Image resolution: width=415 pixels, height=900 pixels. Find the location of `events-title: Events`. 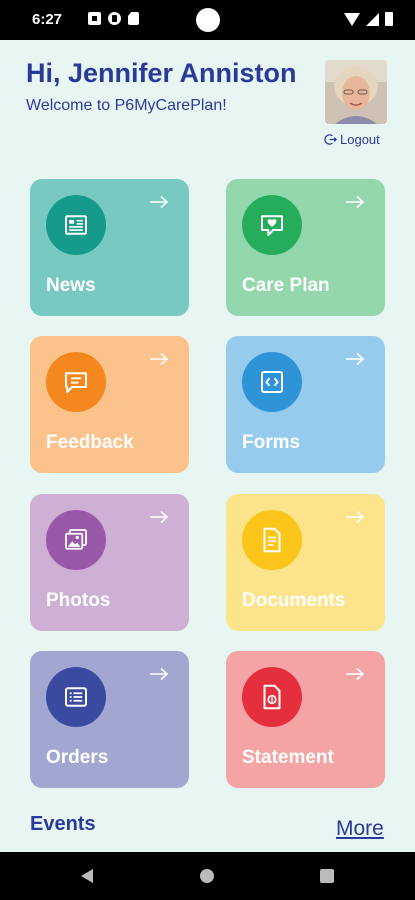

events-title: Events is located at coordinates (63, 824).